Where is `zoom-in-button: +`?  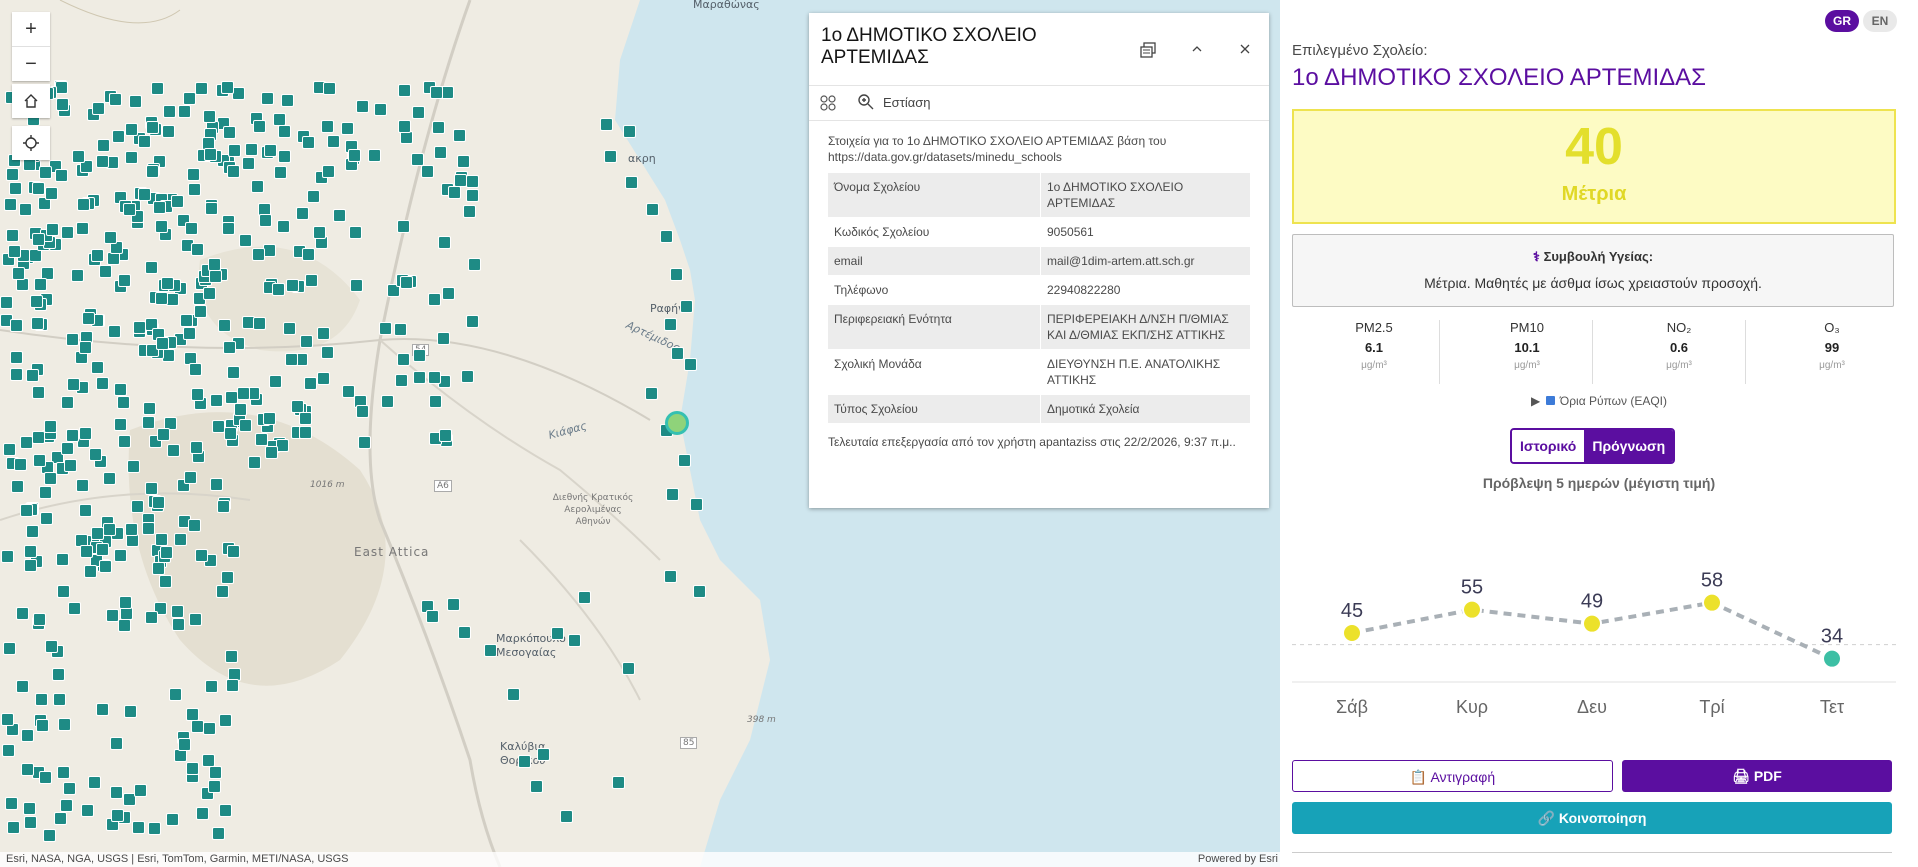
zoom-in-button: + is located at coordinates (31, 29).